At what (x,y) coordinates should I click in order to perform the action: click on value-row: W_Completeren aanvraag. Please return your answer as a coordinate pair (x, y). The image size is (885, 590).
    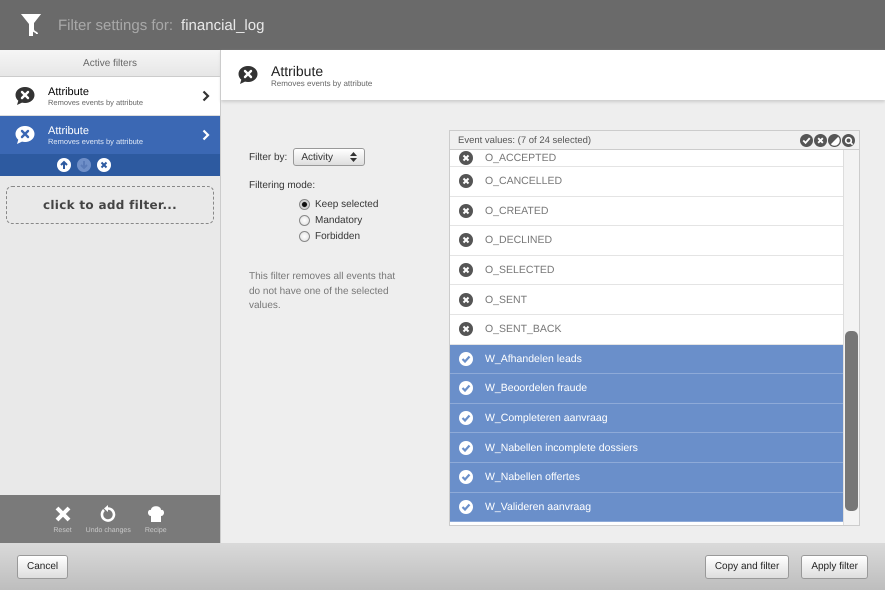
    Looking at the image, I should click on (646, 419).